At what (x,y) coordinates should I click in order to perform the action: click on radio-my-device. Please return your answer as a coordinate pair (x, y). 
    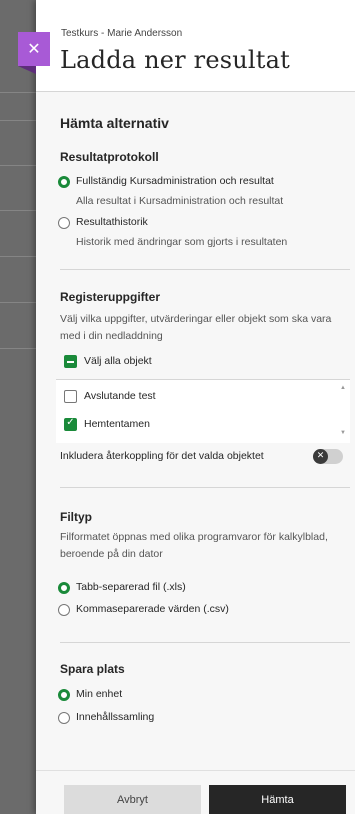
    Looking at the image, I should click on (64, 695).